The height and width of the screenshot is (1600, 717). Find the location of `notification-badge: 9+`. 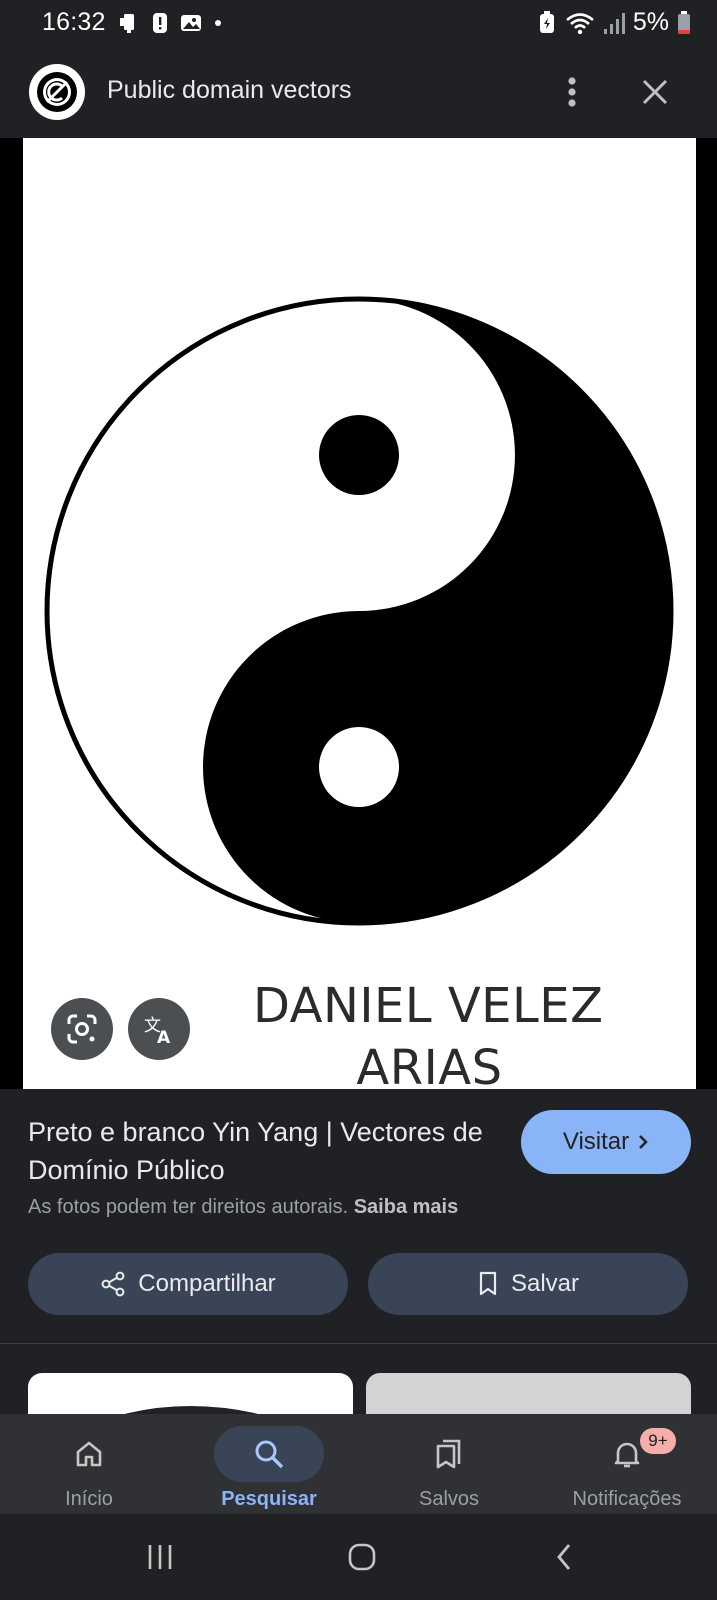

notification-badge: 9+ is located at coordinates (658, 1441).